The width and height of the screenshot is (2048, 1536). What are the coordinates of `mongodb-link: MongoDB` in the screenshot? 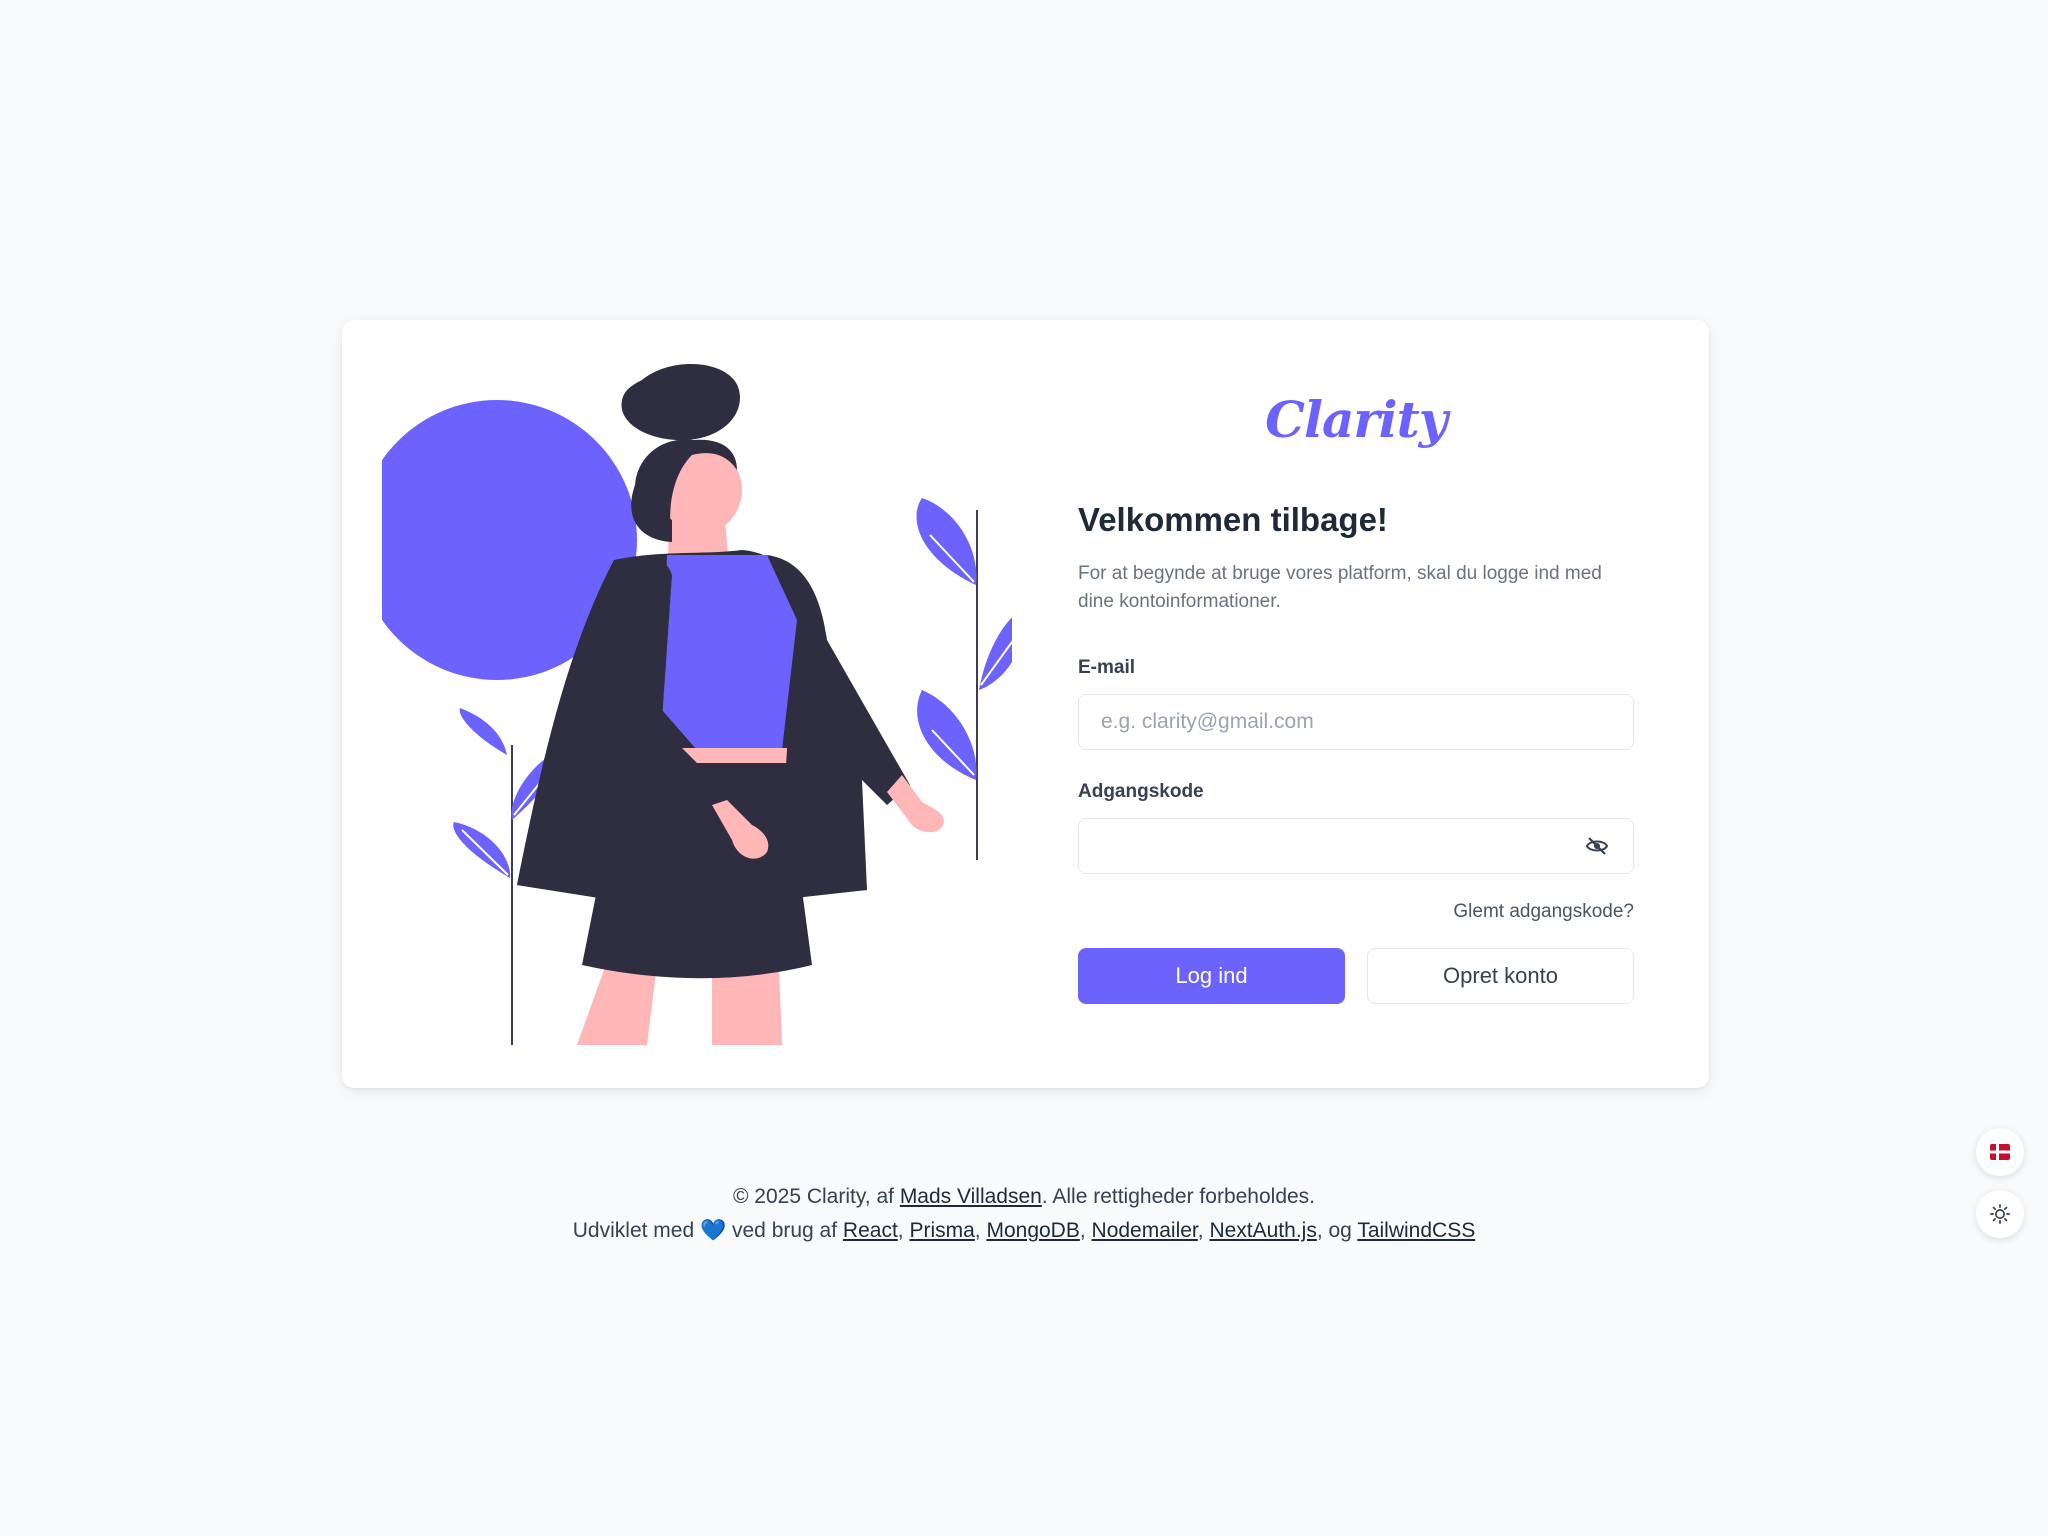 It's located at (1032, 1230).